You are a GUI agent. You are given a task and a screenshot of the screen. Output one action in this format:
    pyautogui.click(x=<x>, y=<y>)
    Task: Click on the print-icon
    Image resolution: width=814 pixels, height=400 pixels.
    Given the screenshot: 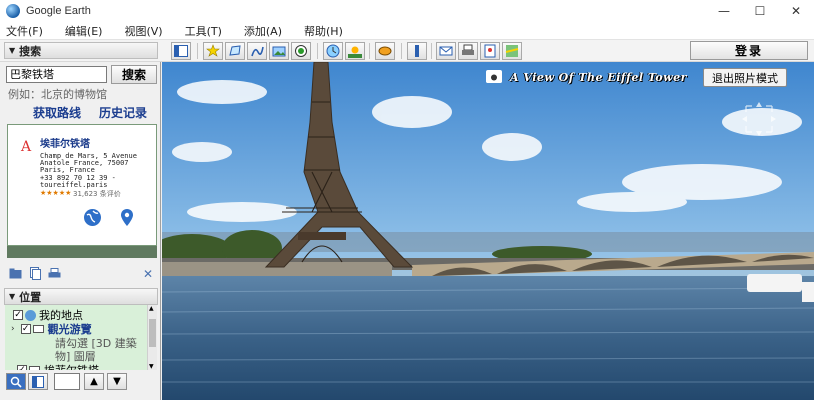 What is the action you would take?
    pyautogui.click(x=468, y=51)
    